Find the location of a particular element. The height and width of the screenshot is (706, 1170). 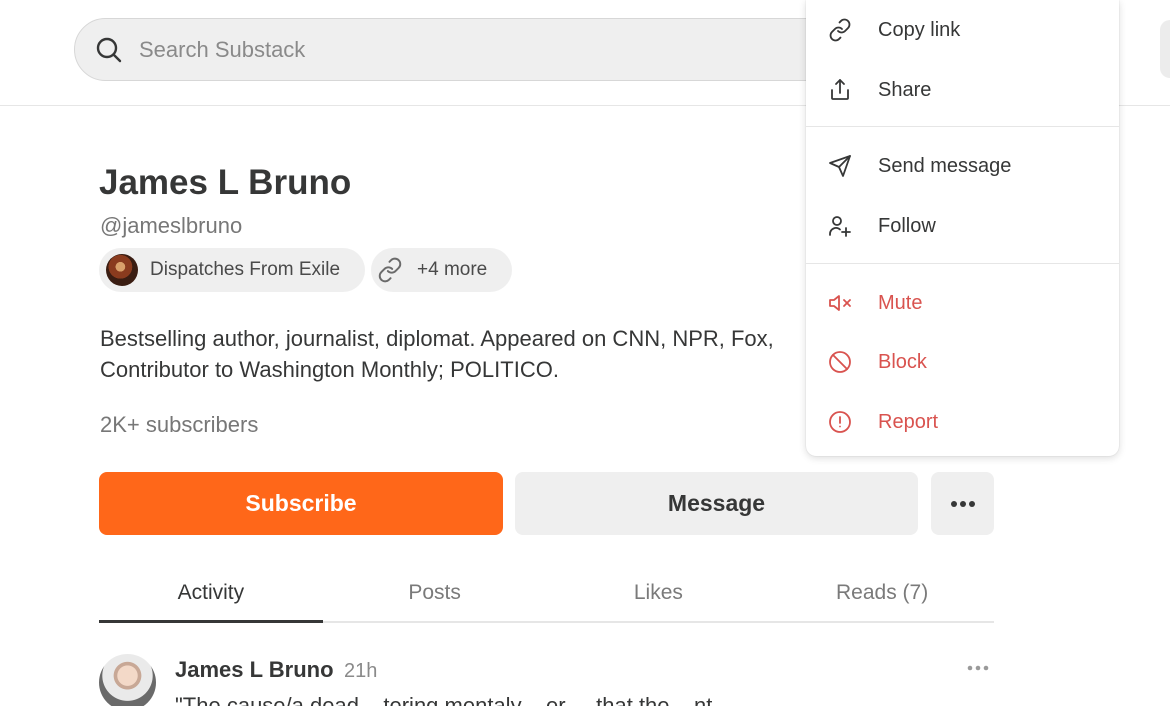

feed-more-icon is located at coordinates (978, 668).